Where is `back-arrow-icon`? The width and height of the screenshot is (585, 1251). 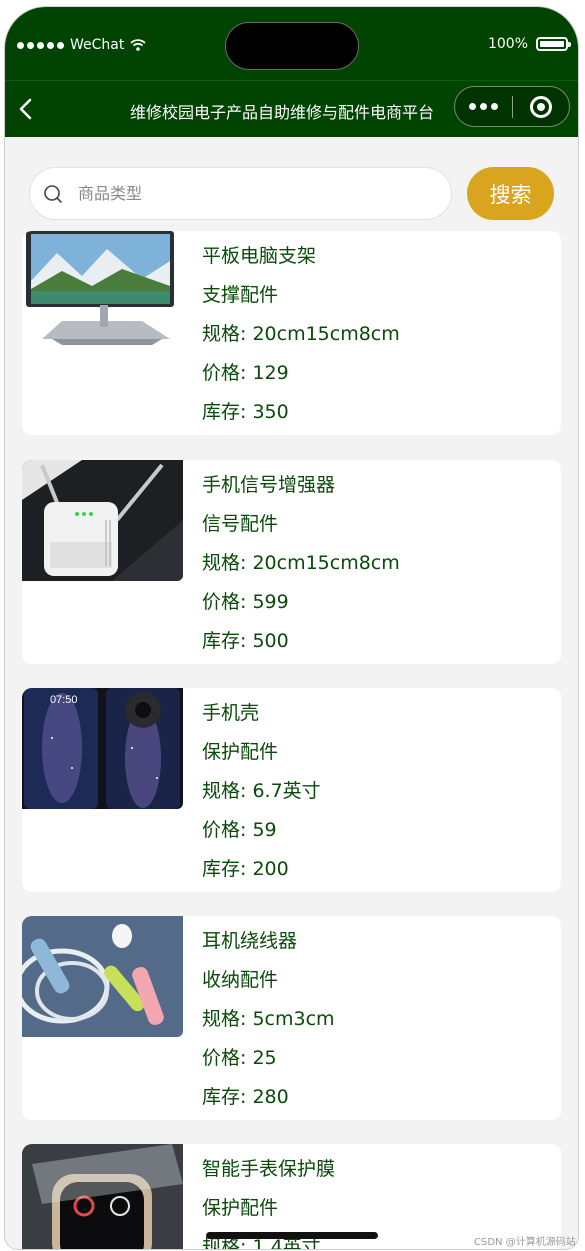 back-arrow-icon is located at coordinates (27, 109).